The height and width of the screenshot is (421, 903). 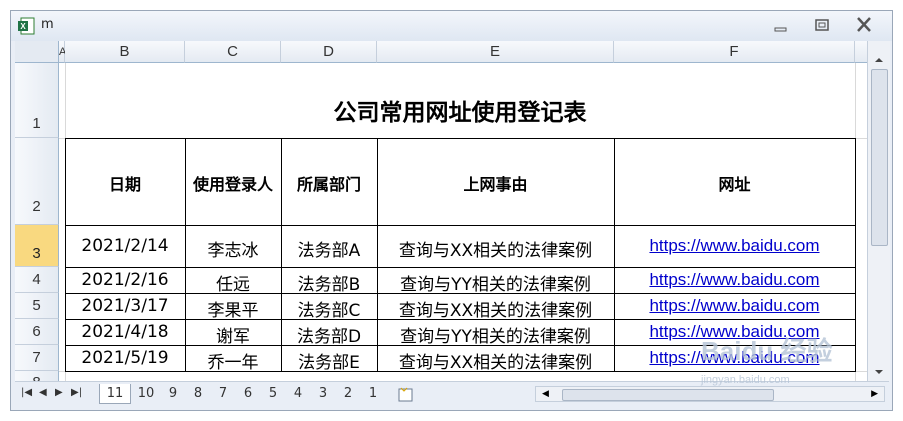 What do you see at coordinates (406, 395) in the screenshot?
I see `insert-sheet-icon` at bounding box center [406, 395].